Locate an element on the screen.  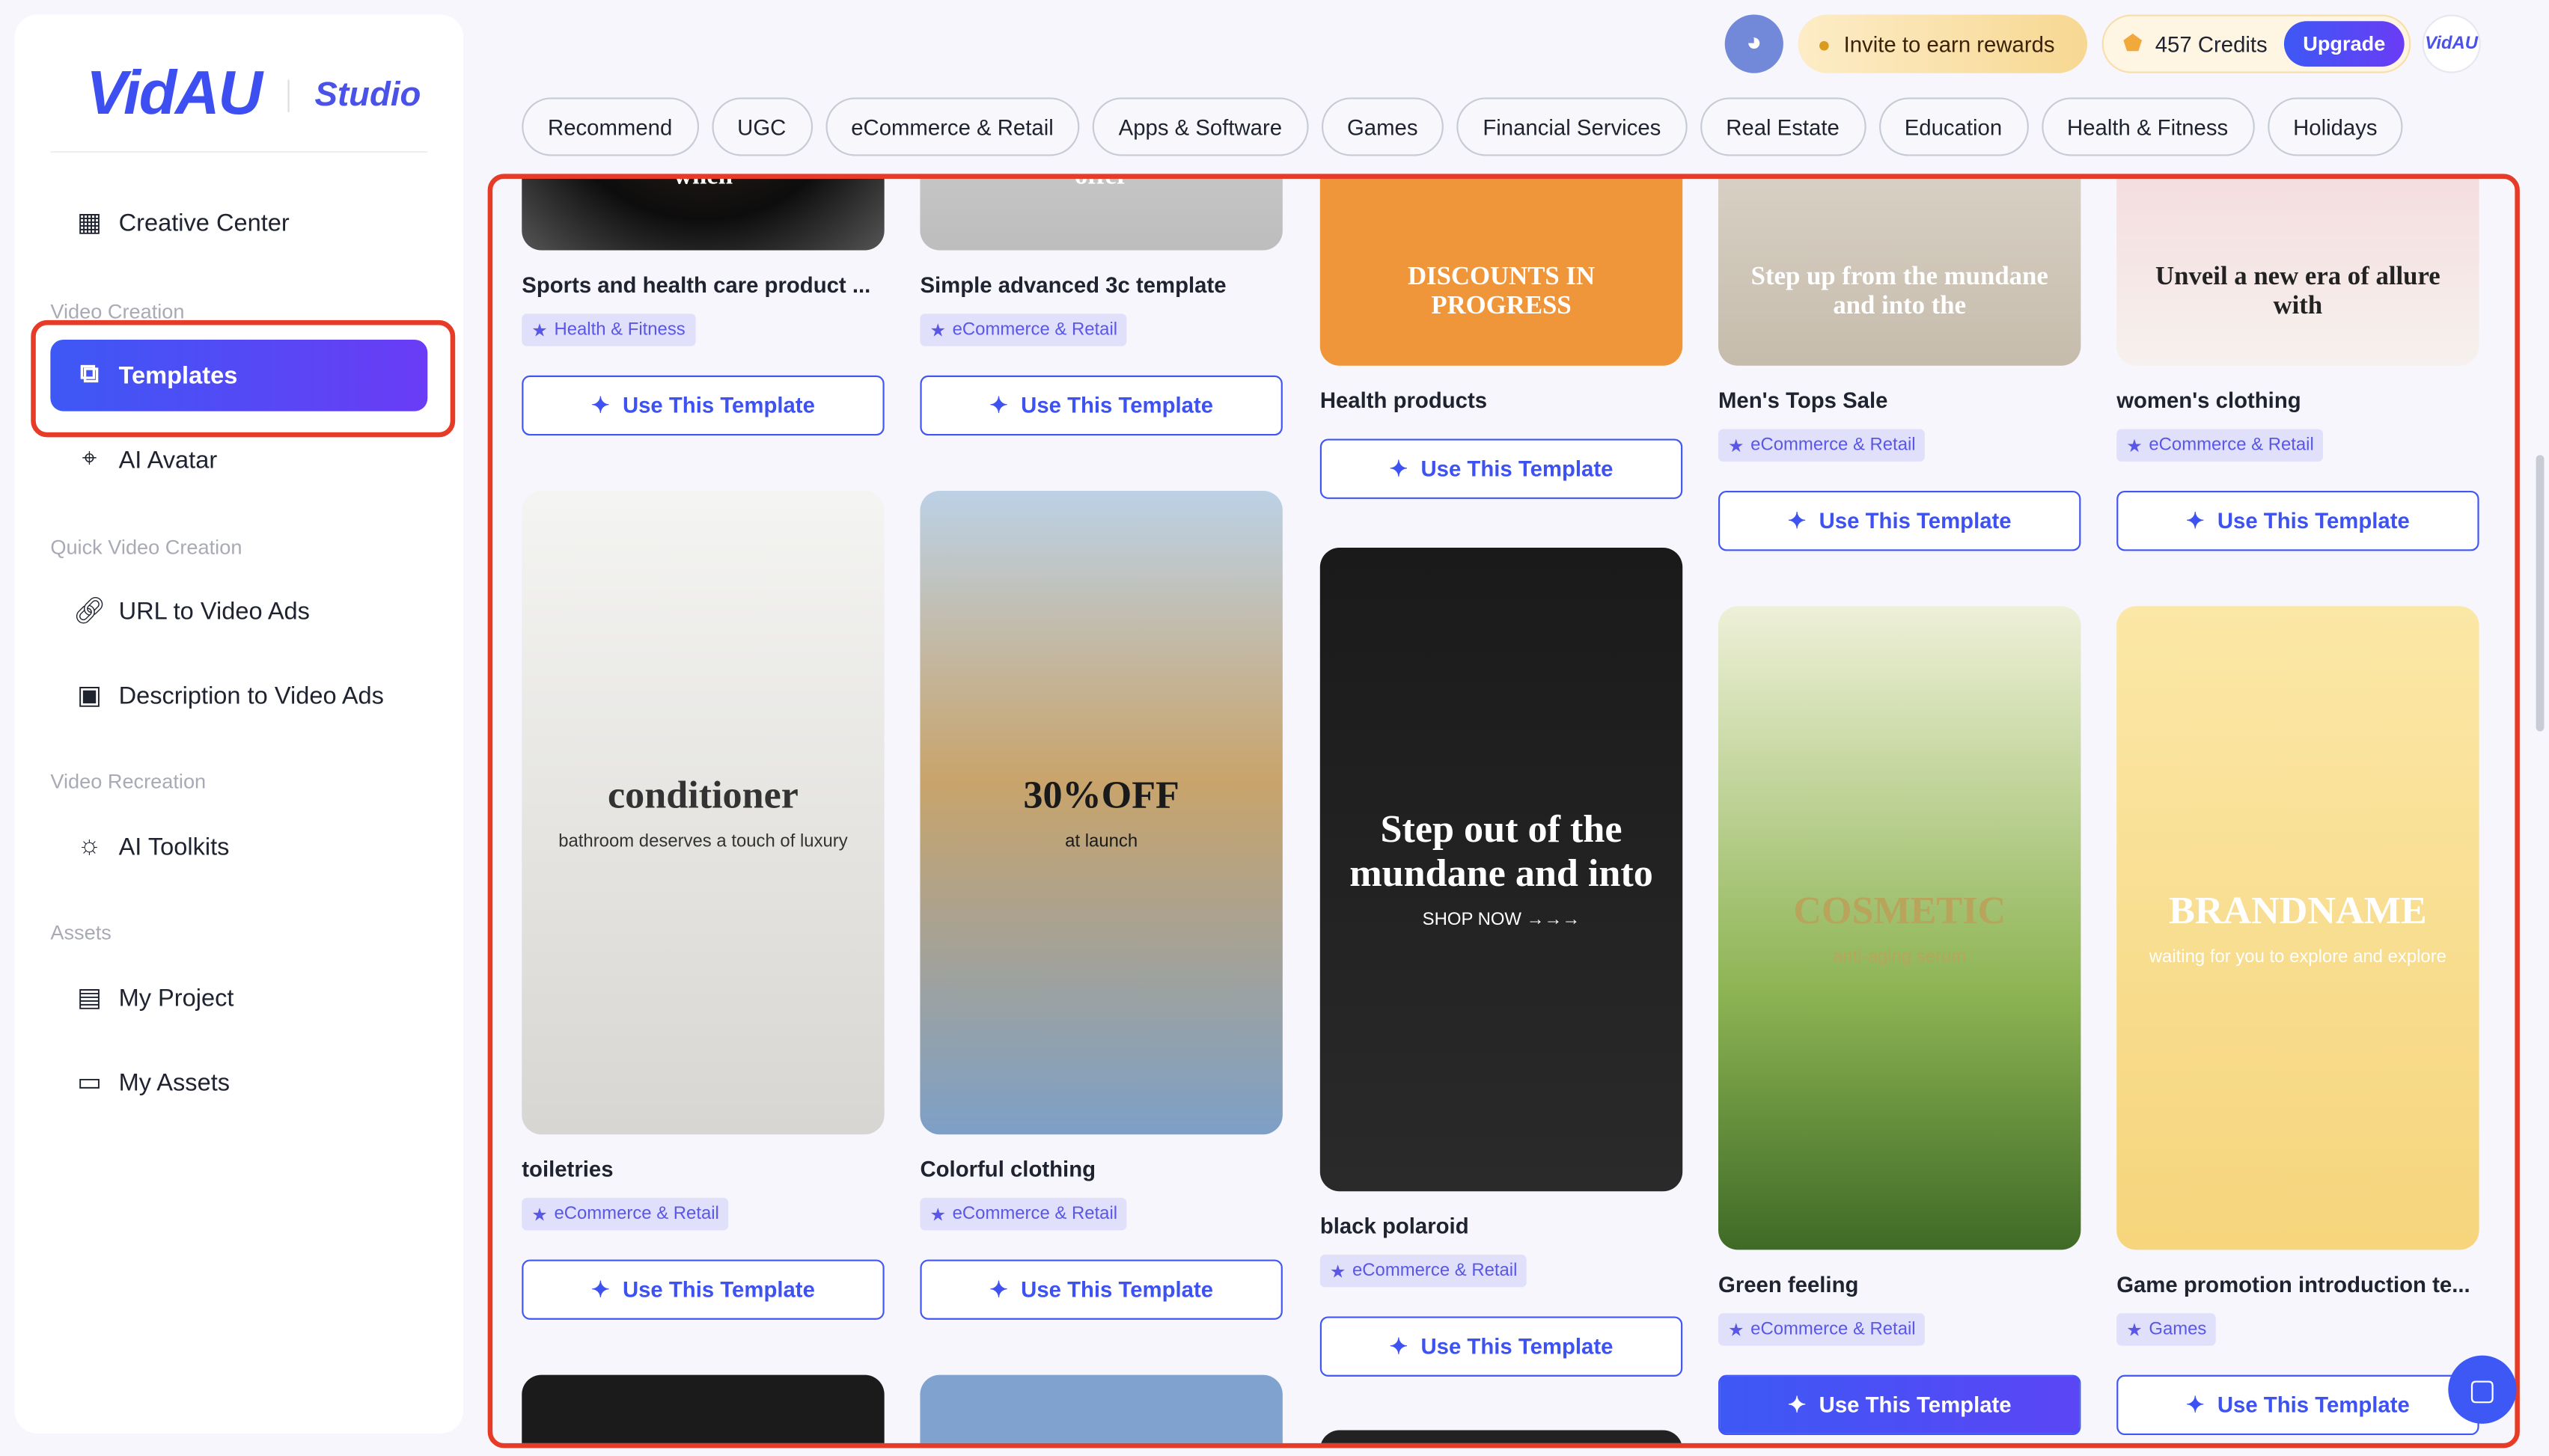
invite-button: ● Invite to earn rewards is located at coordinates (1943, 43).